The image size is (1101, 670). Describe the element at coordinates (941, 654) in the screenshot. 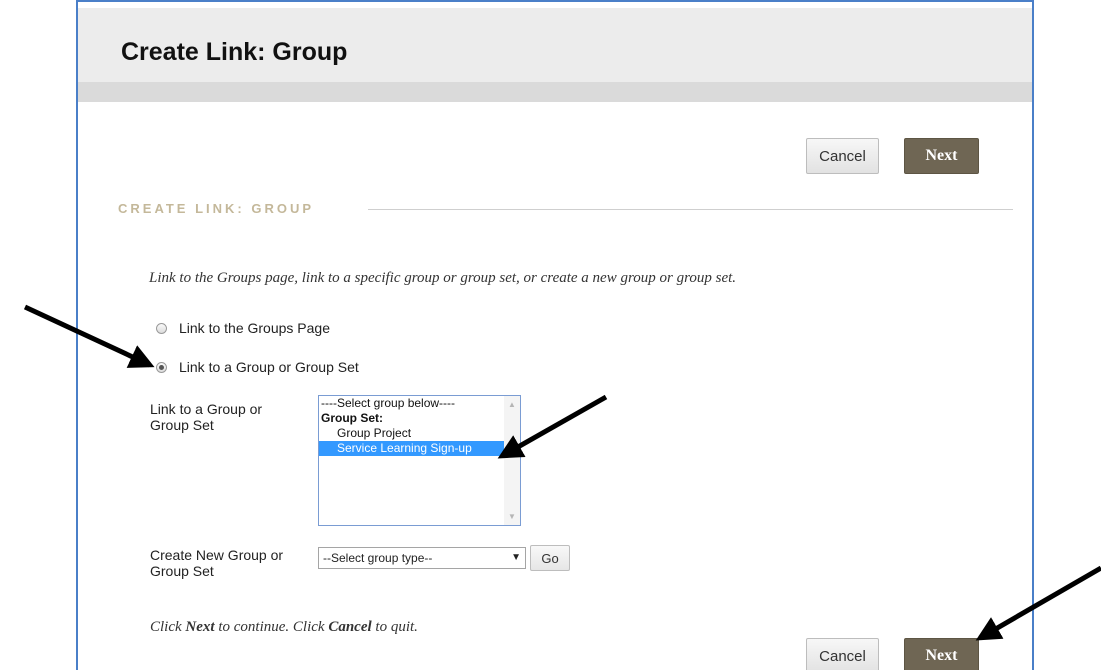

I see `bottom-next-button: Next` at that location.